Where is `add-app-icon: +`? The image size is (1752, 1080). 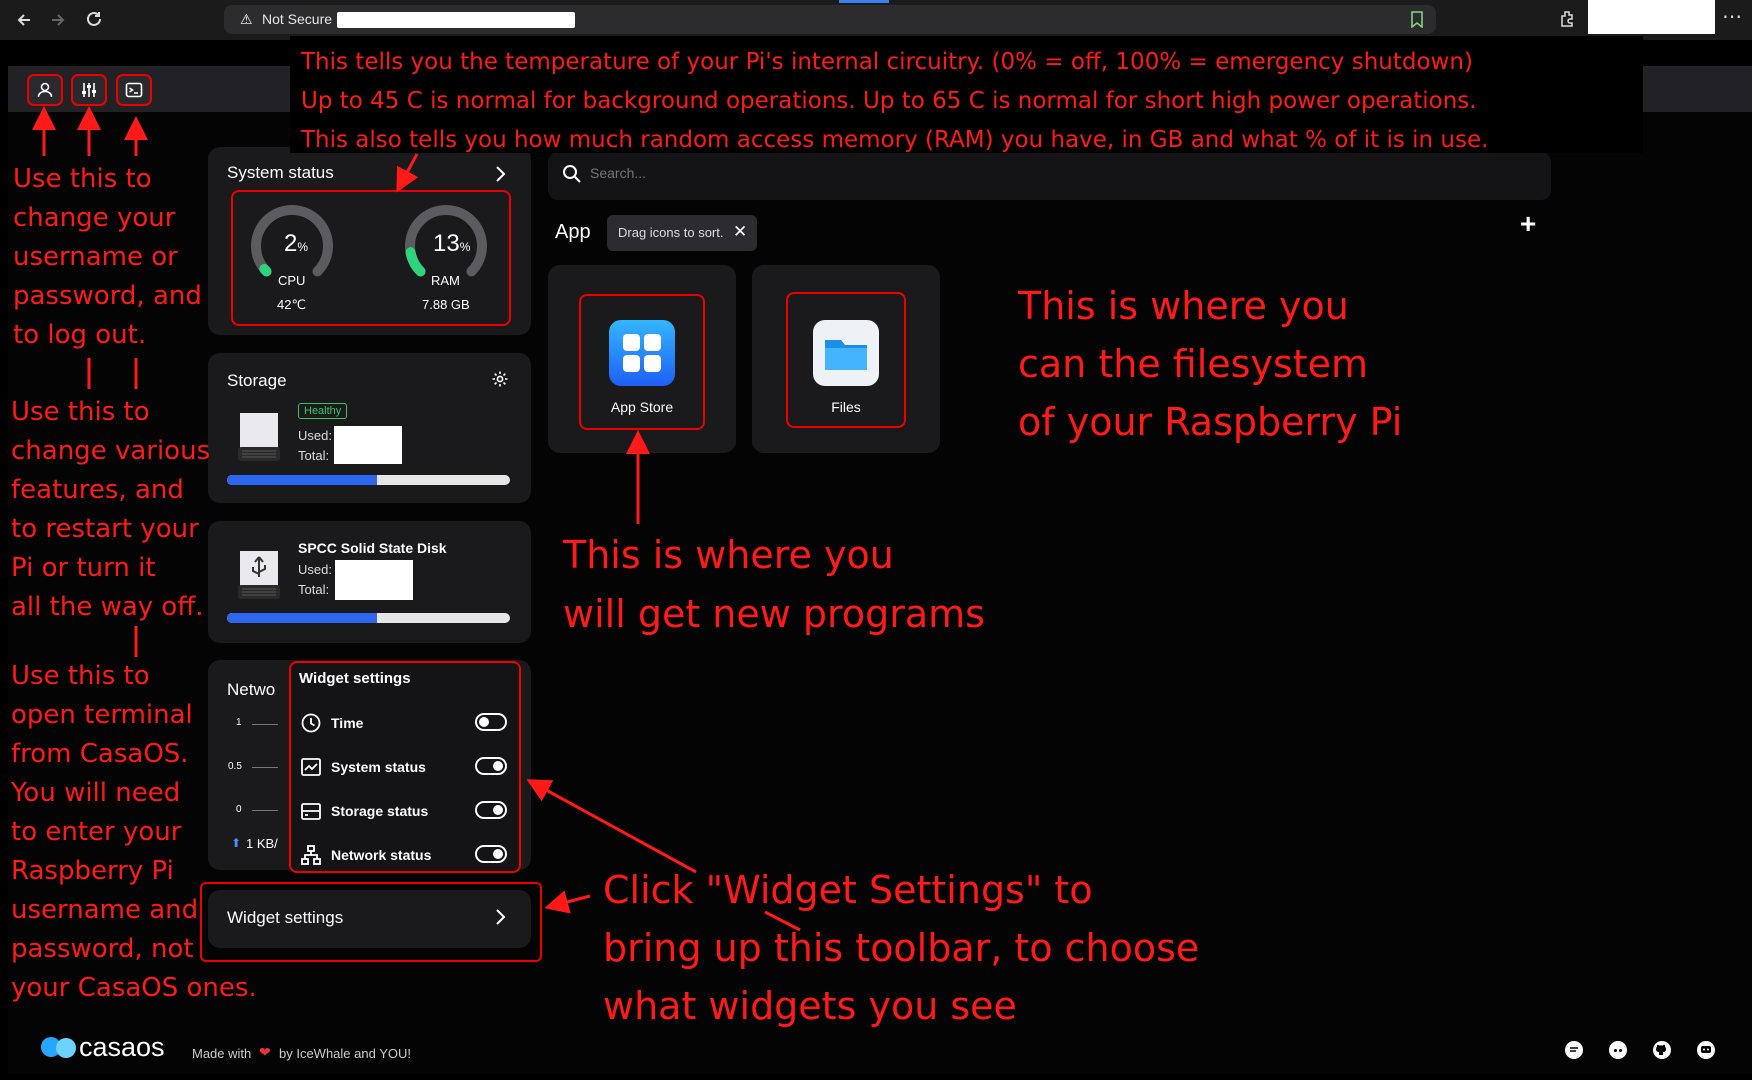 add-app-icon: + is located at coordinates (1528, 224).